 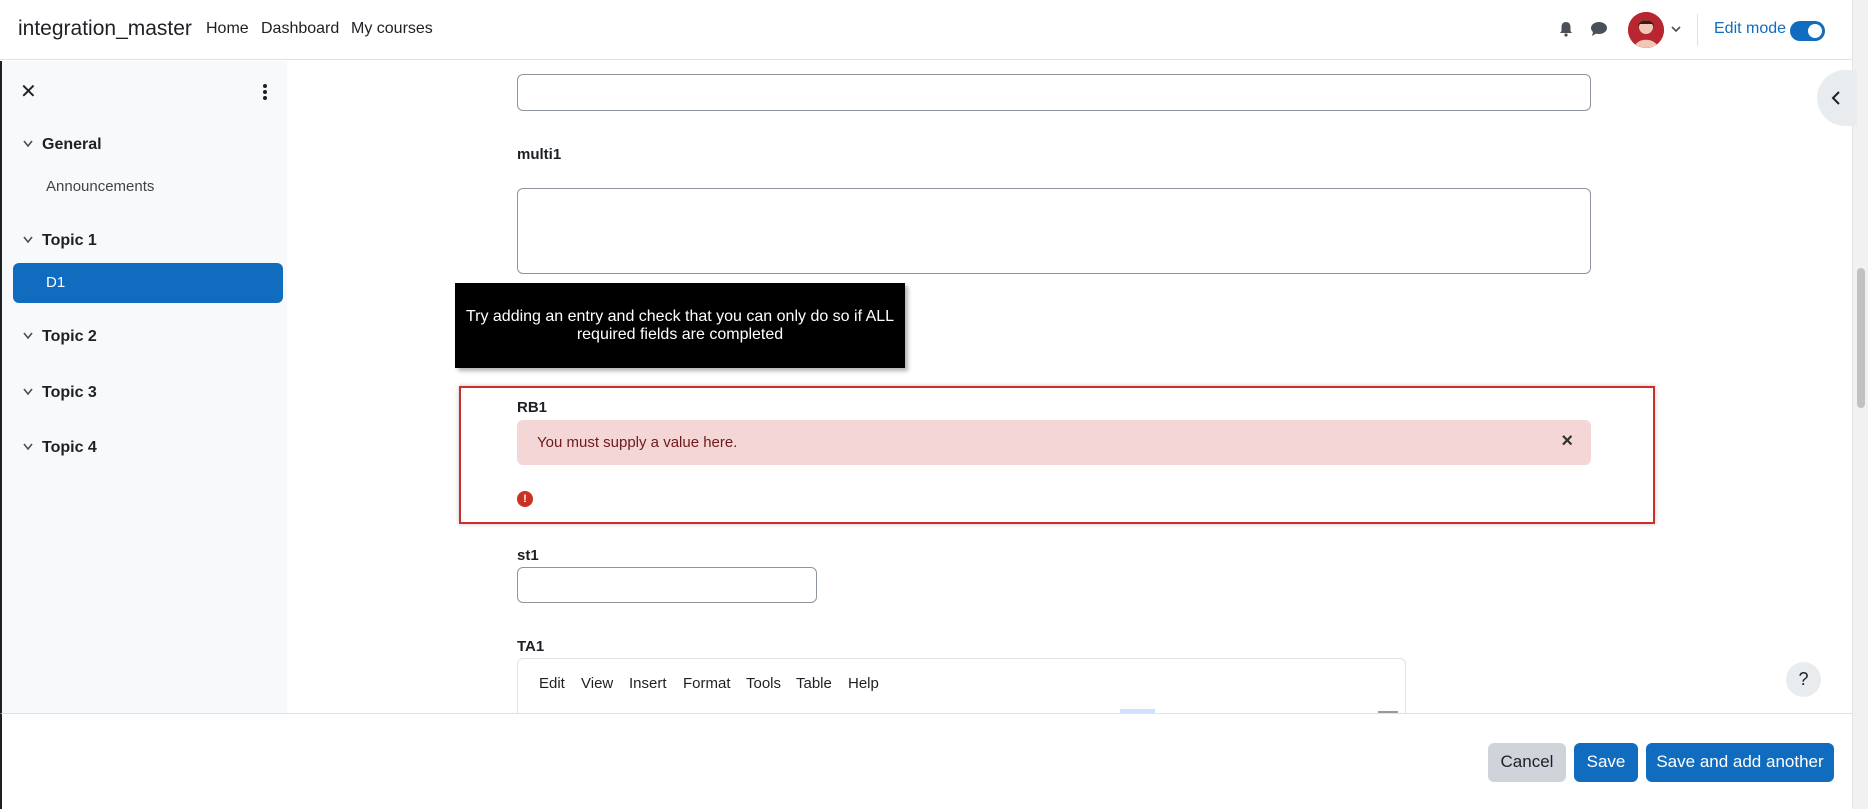 What do you see at coordinates (667, 585) in the screenshot?
I see `st1-input` at bounding box center [667, 585].